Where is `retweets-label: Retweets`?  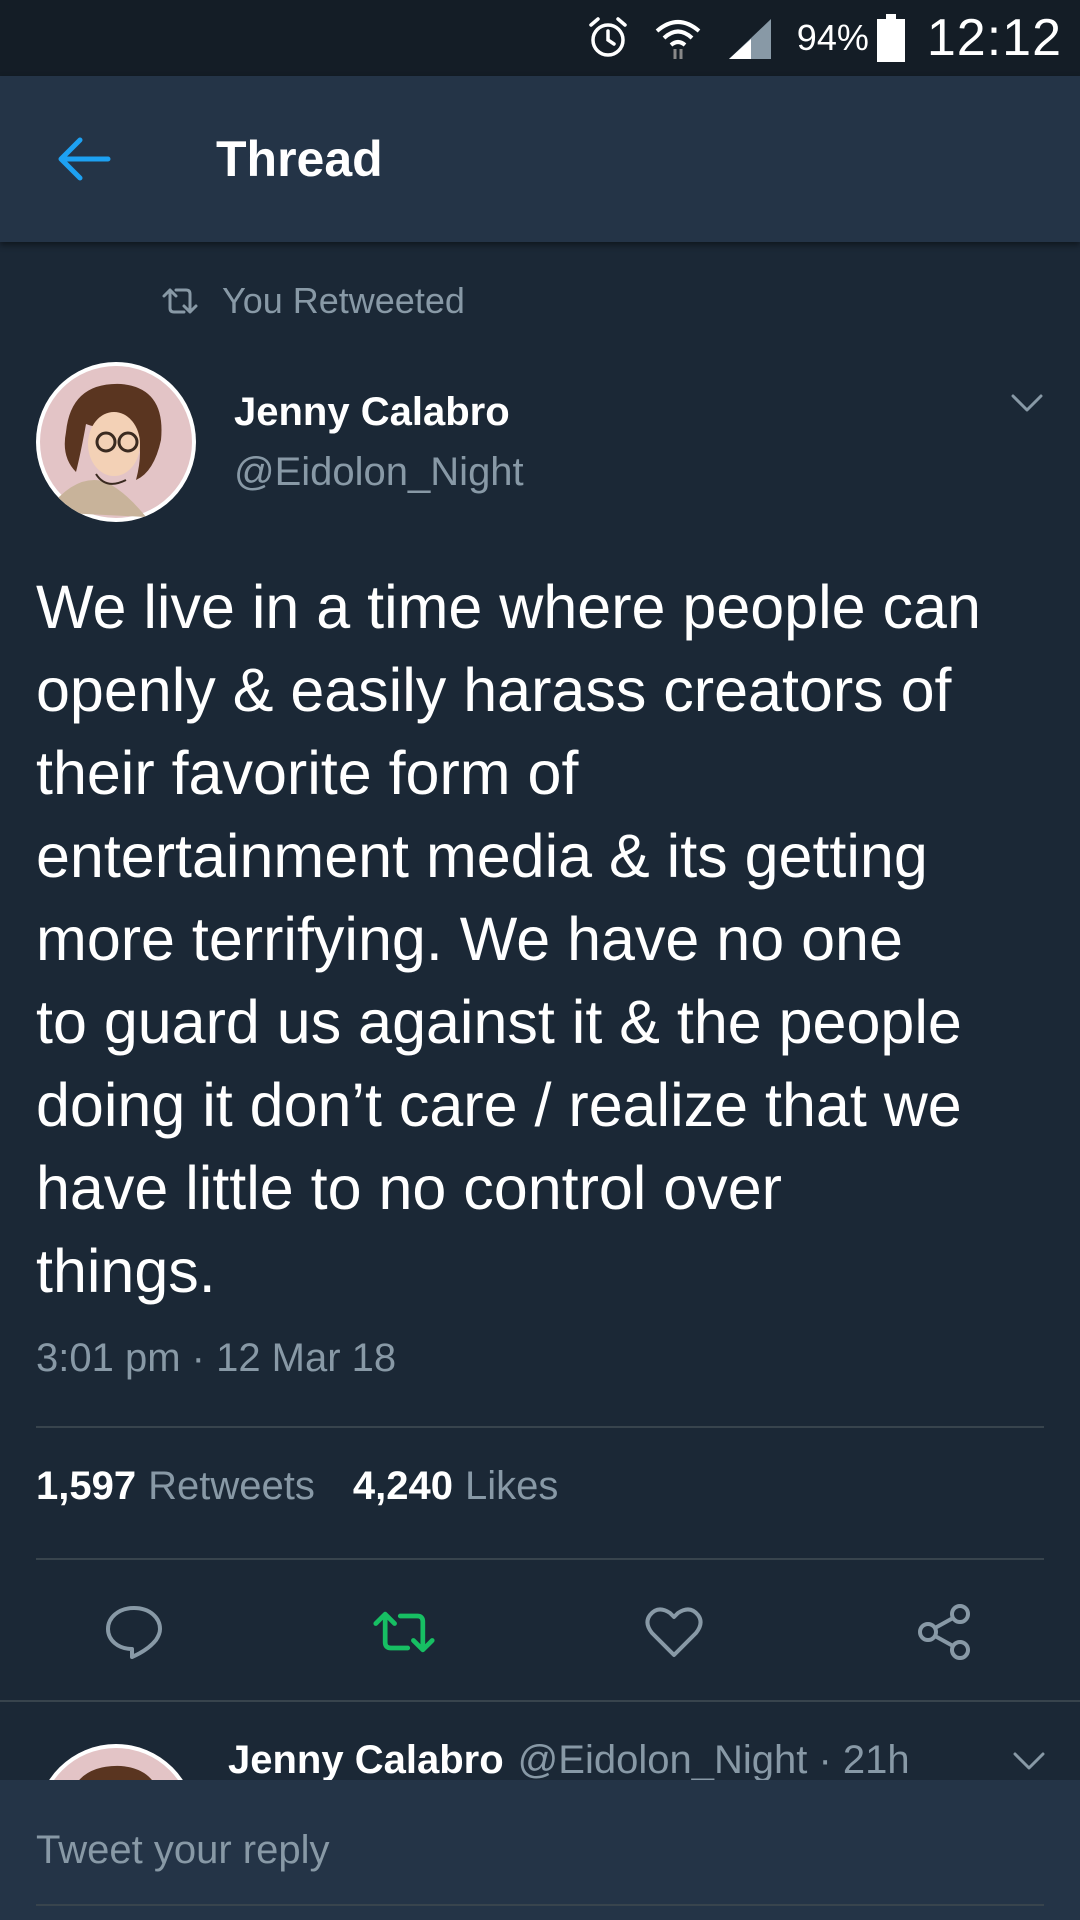
retweets-label: Retweets is located at coordinates (231, 1486).